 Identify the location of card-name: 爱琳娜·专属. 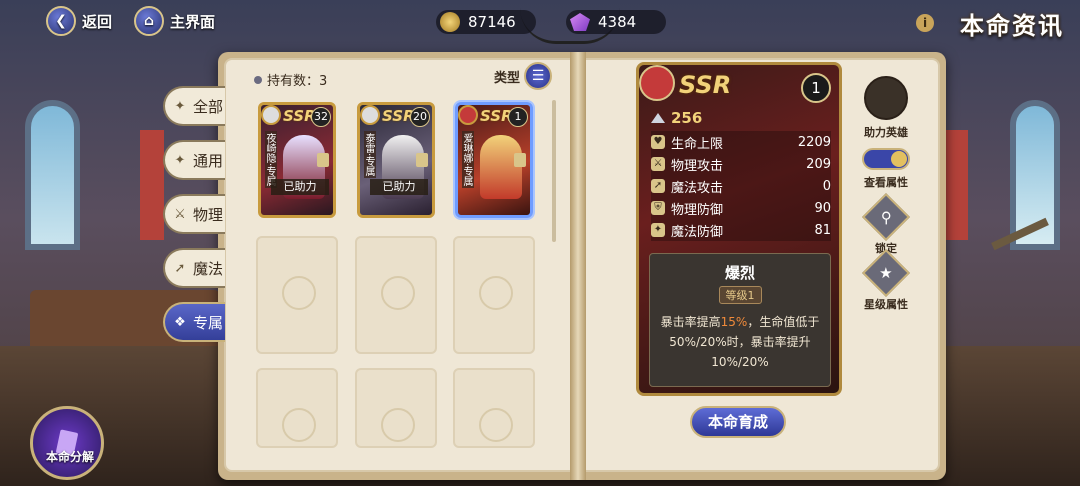
(467, 160).